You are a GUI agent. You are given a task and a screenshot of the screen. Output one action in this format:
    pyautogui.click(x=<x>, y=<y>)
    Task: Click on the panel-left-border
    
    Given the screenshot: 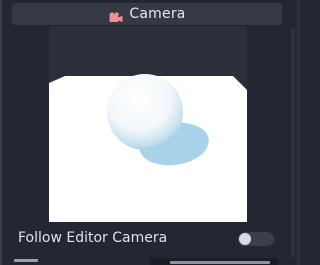 What is the action you would take?
    pyautogui.click(x=1, y=132)
    